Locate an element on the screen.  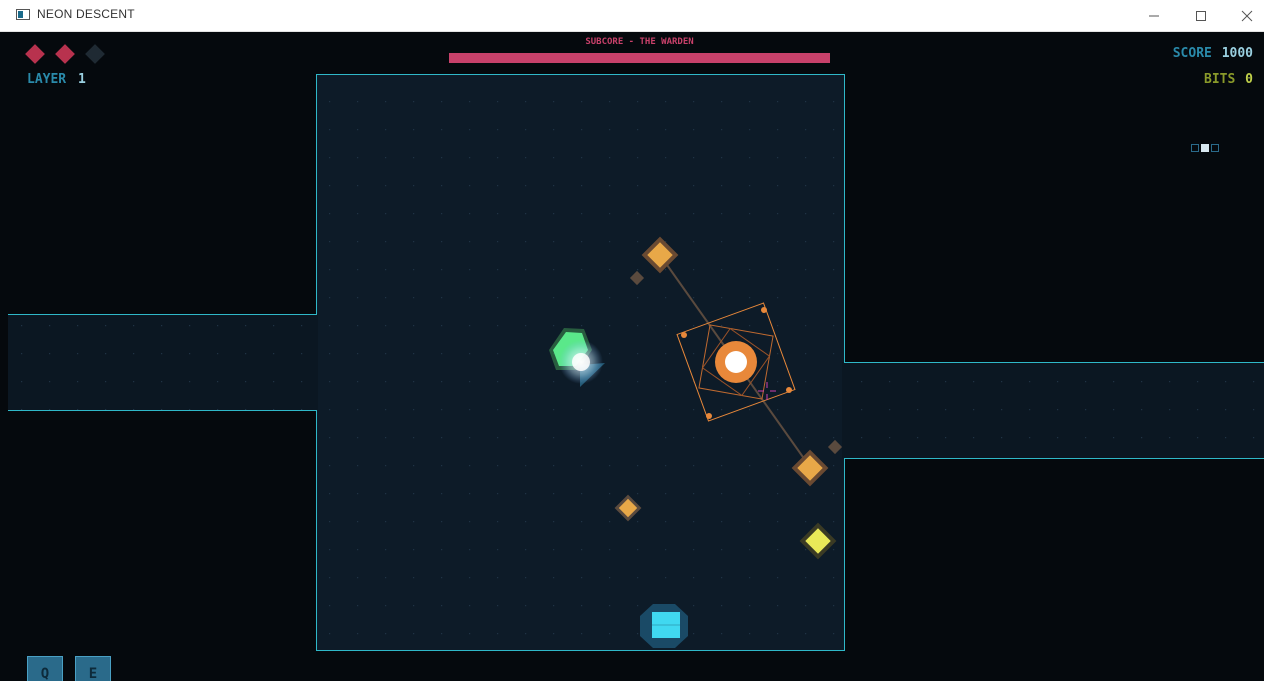
ability-q-button: Q is located at coordinates (45, 668).